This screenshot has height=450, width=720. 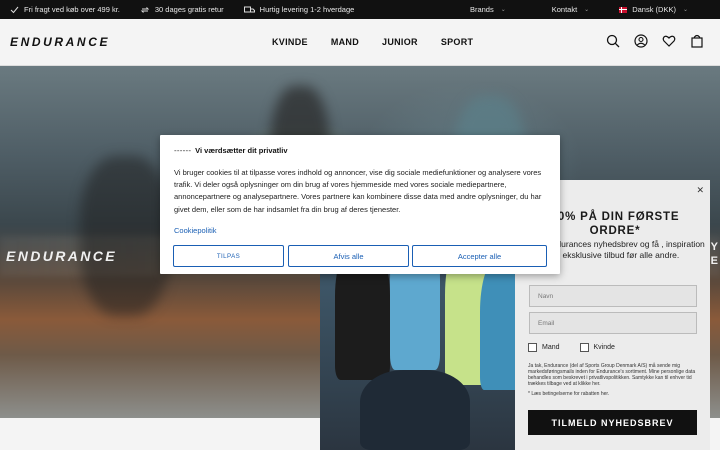 What do you see at coordinates (697, 41) in the screenshot?
I see `shopping-bag-icon` at bounding box center [697, 41].